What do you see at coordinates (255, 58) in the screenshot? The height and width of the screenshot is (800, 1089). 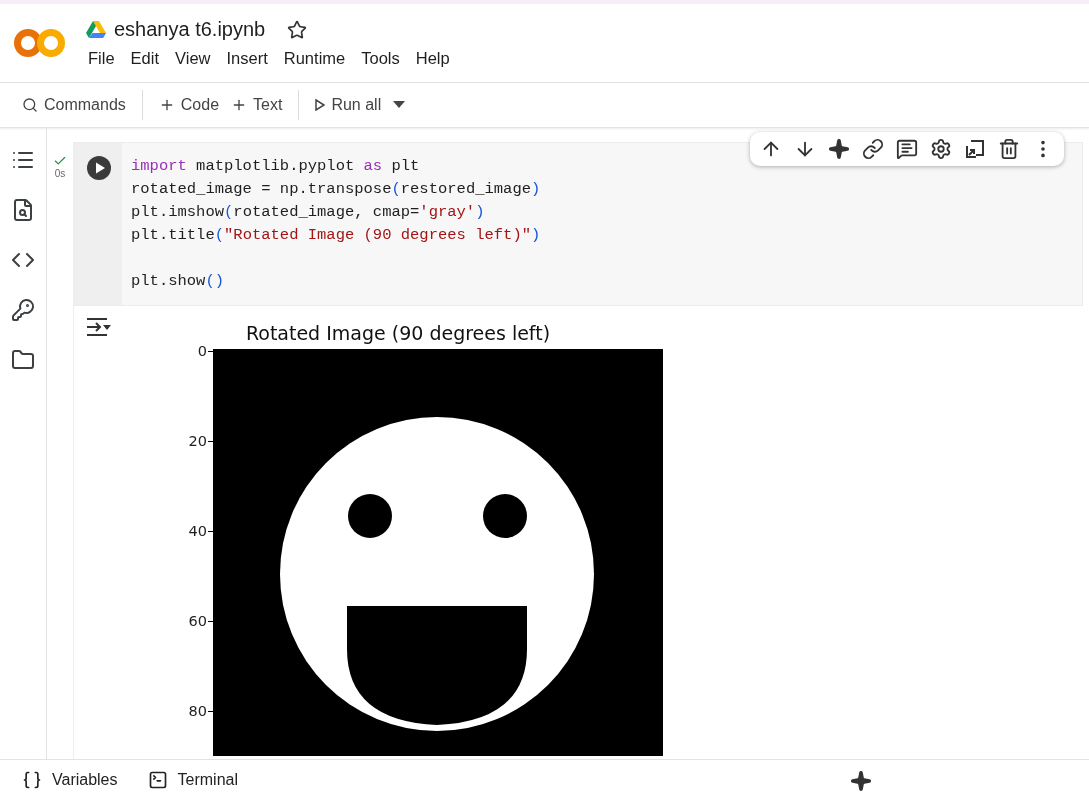 I see `menu-item: Insert` at bounding box center [255, 58].